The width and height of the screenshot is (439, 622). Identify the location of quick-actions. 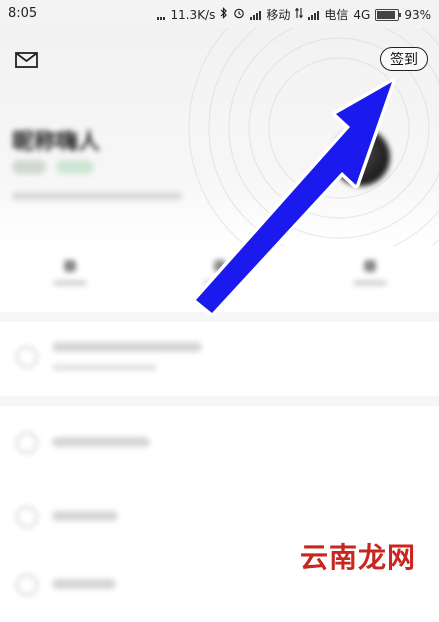
(219, 280).